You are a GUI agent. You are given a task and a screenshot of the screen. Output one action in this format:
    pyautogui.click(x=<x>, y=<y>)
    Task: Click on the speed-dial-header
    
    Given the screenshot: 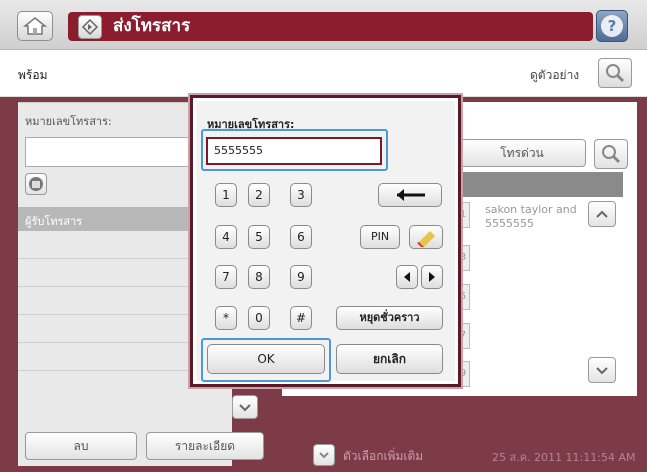 What is the action you would take?
    pyautogui.click(x=535, y=184)
    